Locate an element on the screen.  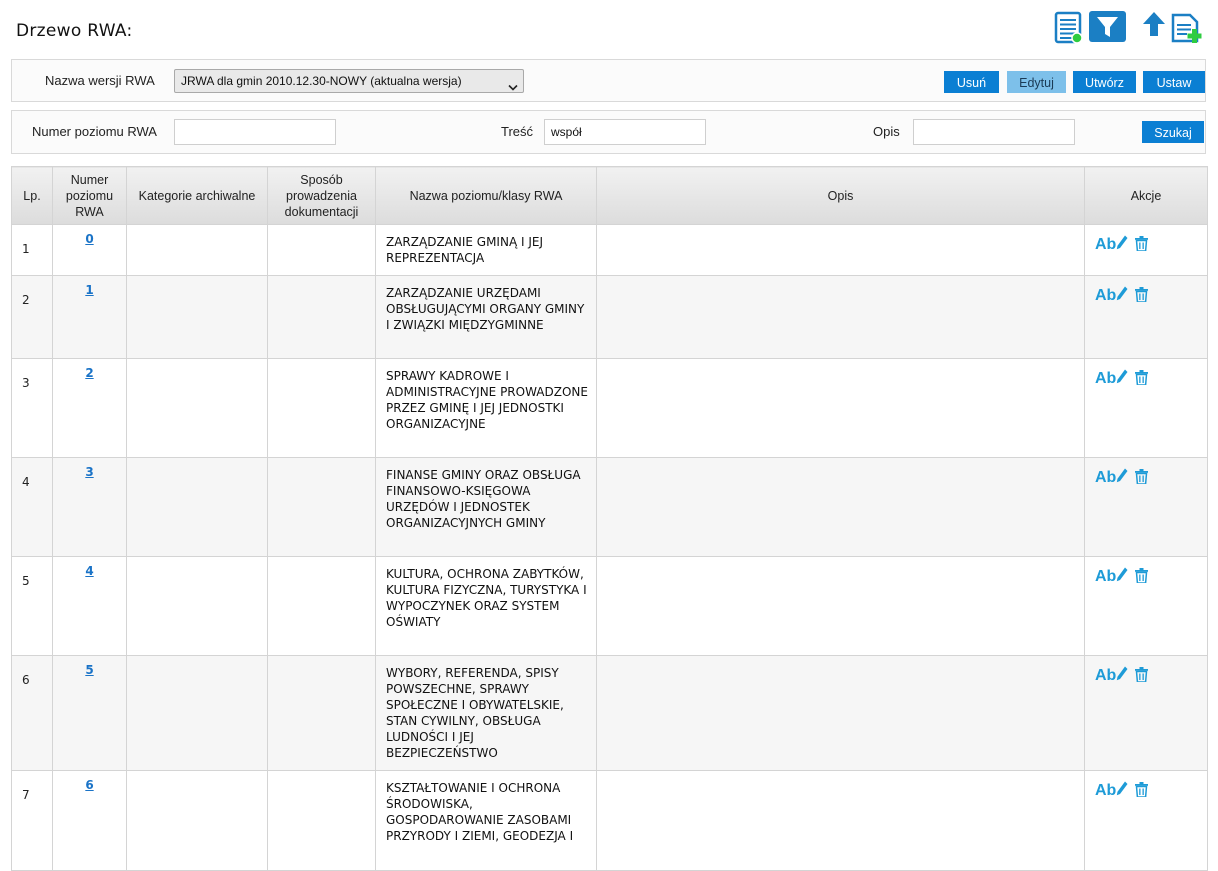
cell-lp: 4 is located at coordinates (32, 507).